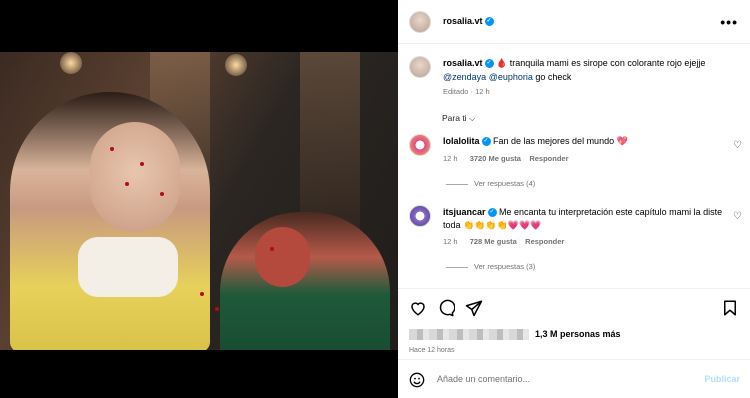  Describe the element at coordinates (502, 63) in the screenshot. I see `blood-drop-icon: 🩸` at that location.